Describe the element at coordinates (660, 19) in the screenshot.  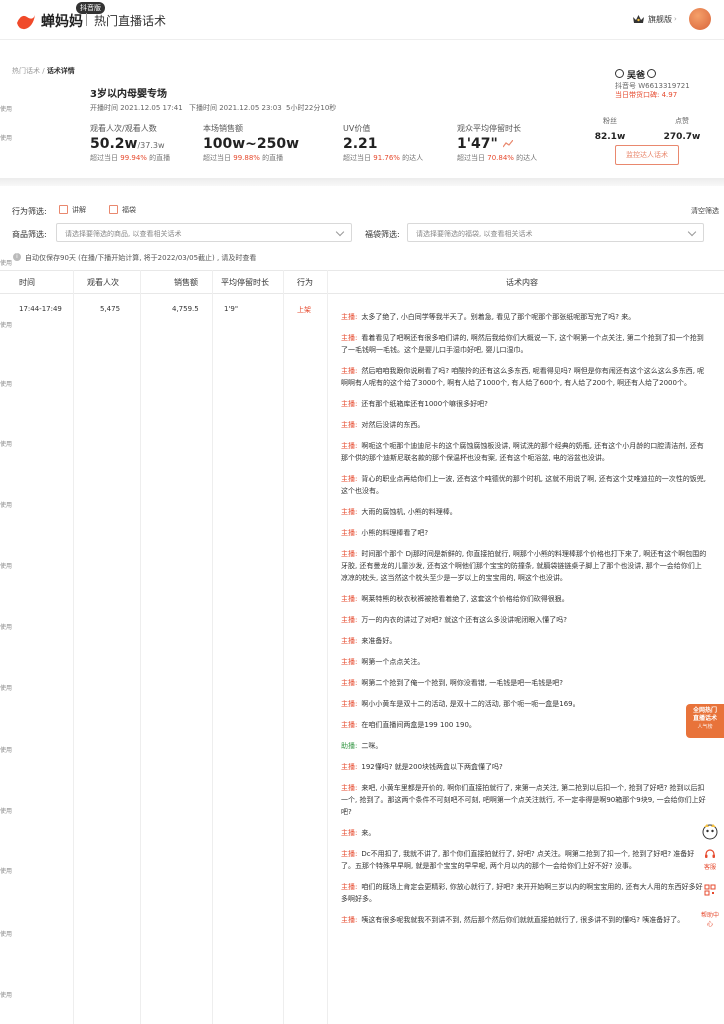
I see `version-label: 旗舰版` at that location.